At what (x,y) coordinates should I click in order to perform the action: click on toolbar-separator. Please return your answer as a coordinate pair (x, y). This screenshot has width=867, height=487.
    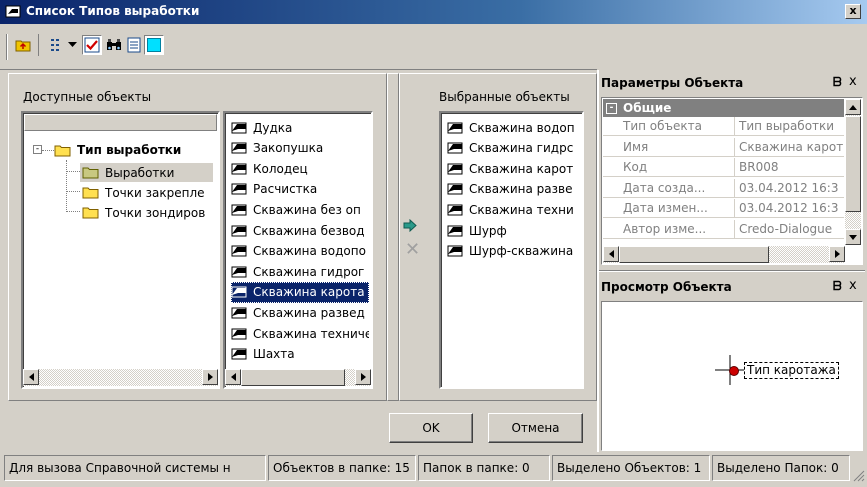
    Looking at the image, I should click on (38, 45).